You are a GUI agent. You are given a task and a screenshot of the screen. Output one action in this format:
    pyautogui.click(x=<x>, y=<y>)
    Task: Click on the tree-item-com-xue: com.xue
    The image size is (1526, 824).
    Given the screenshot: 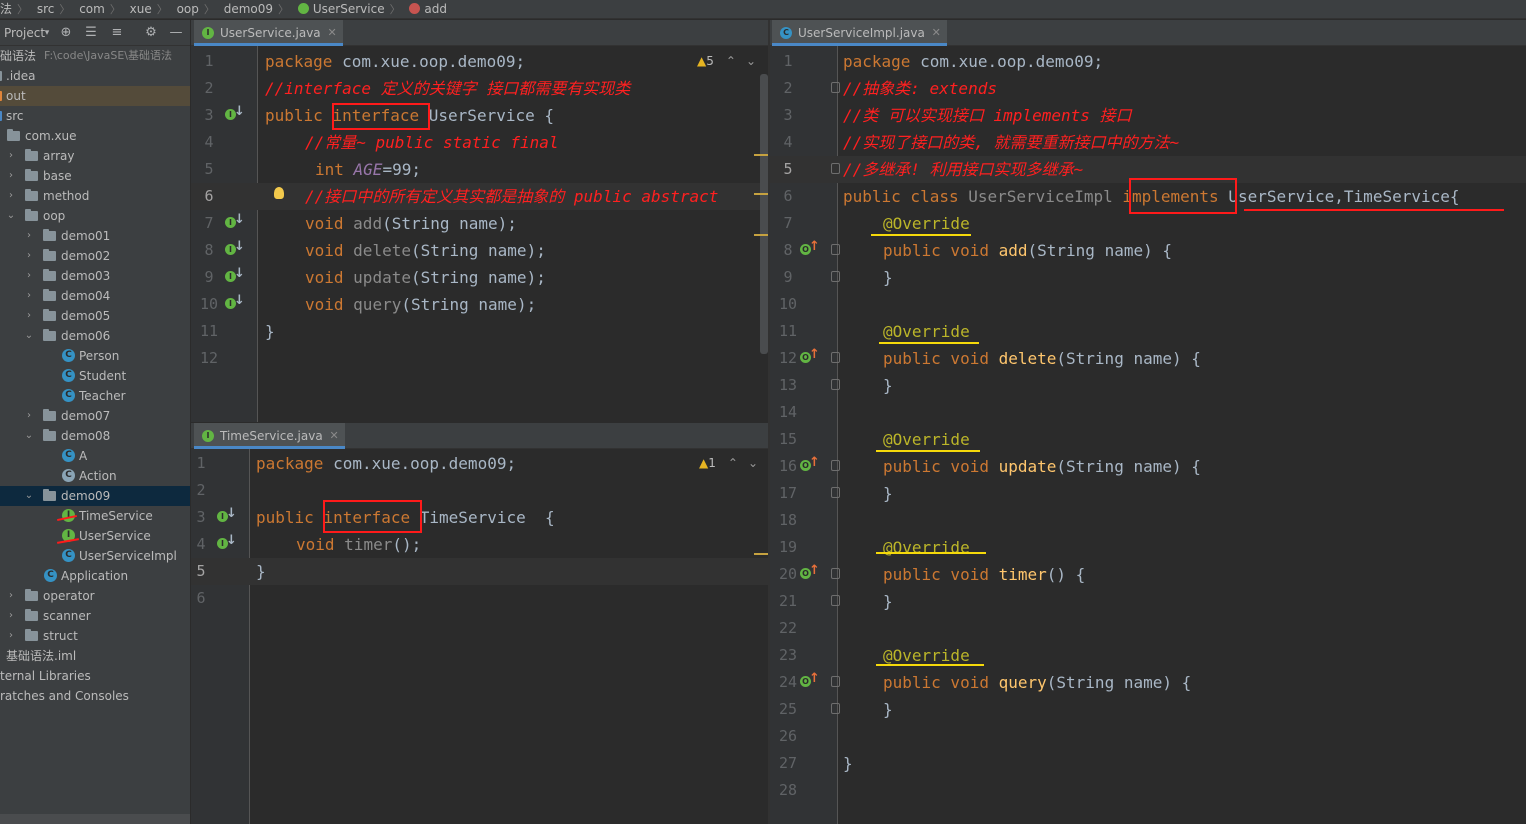 What is the action you would take?
    pyautogui.click(x=95, y=136)
    